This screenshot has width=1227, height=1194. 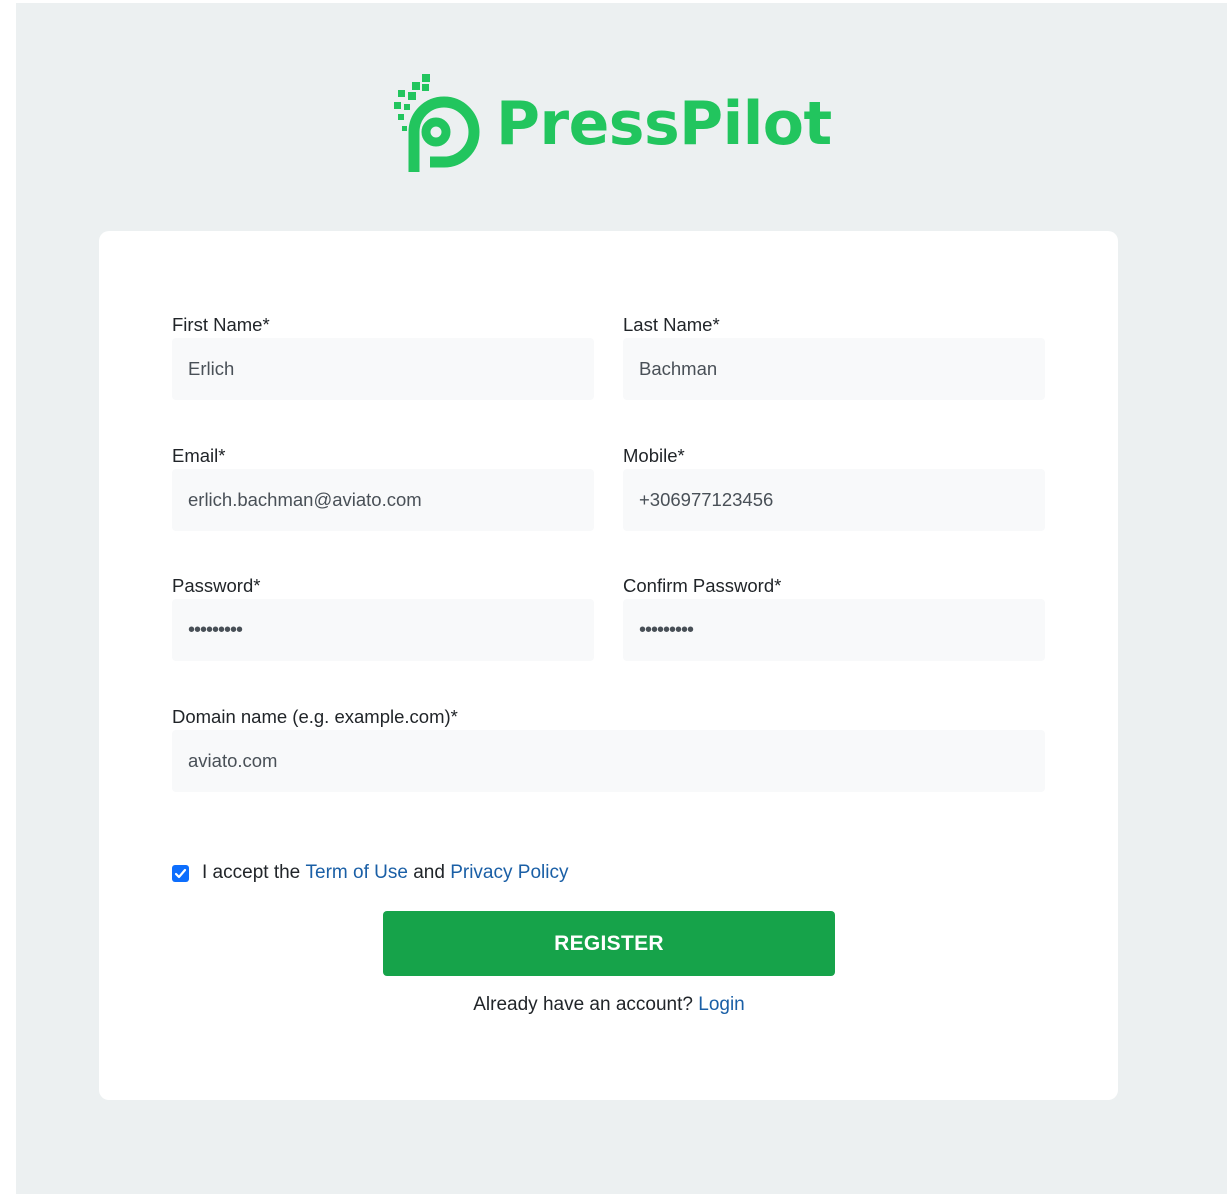 I want to click on email-input: erlich.bachman@aviato.com, so click(x=383, y=500).